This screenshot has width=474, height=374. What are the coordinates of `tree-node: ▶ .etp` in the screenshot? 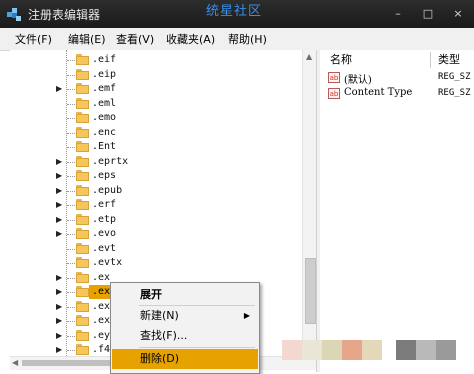 It's located at (155, 220).